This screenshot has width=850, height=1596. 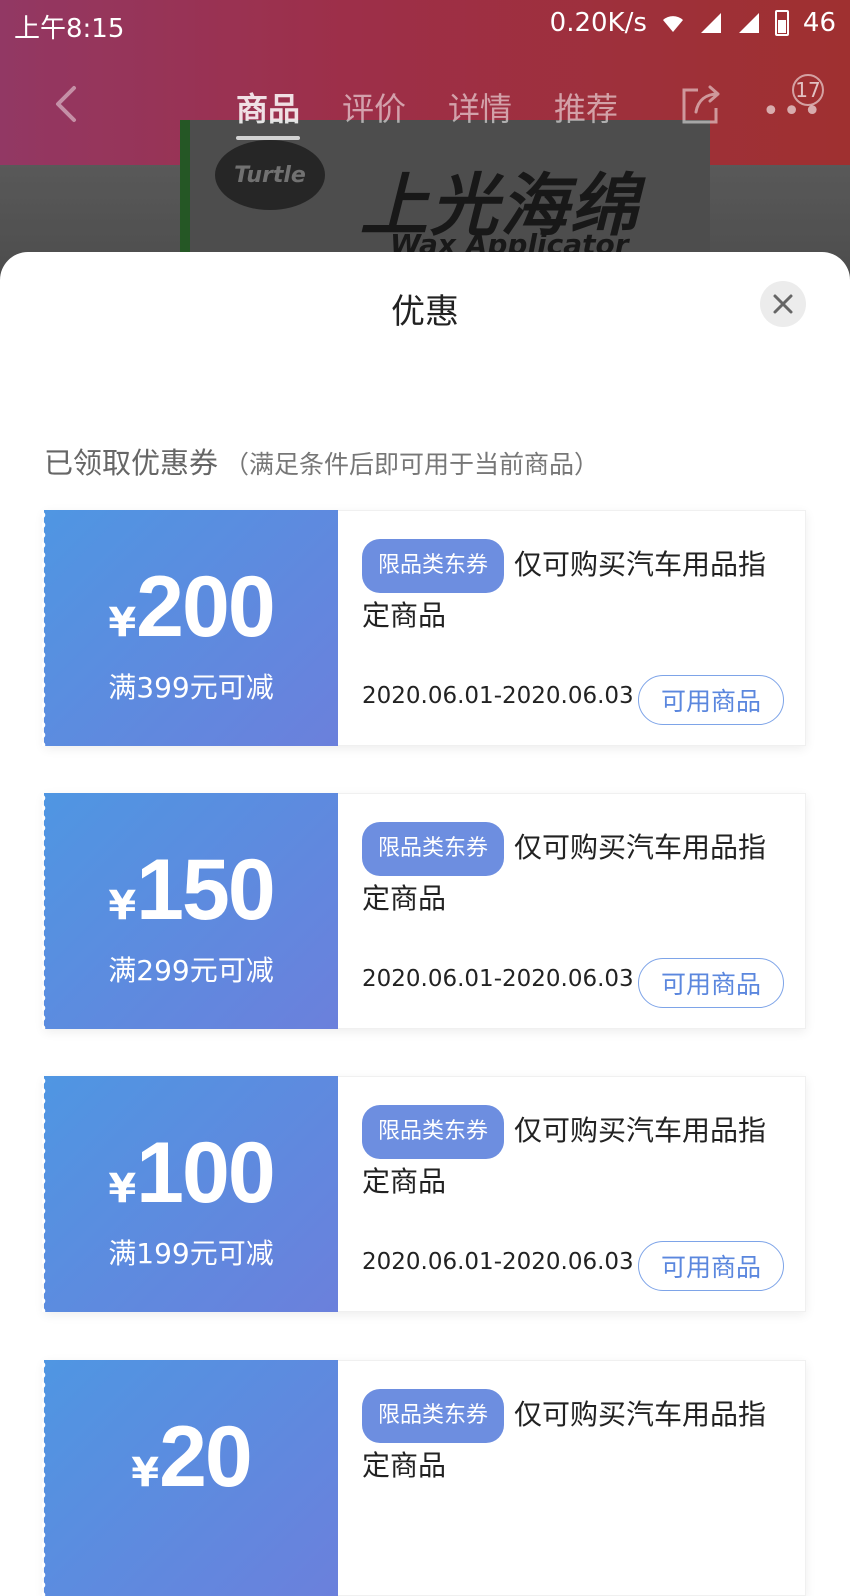 I want to click on section-title: 已领取优惠券 （满足条件后即可用于当前商品）, so click(x=321, y=461).